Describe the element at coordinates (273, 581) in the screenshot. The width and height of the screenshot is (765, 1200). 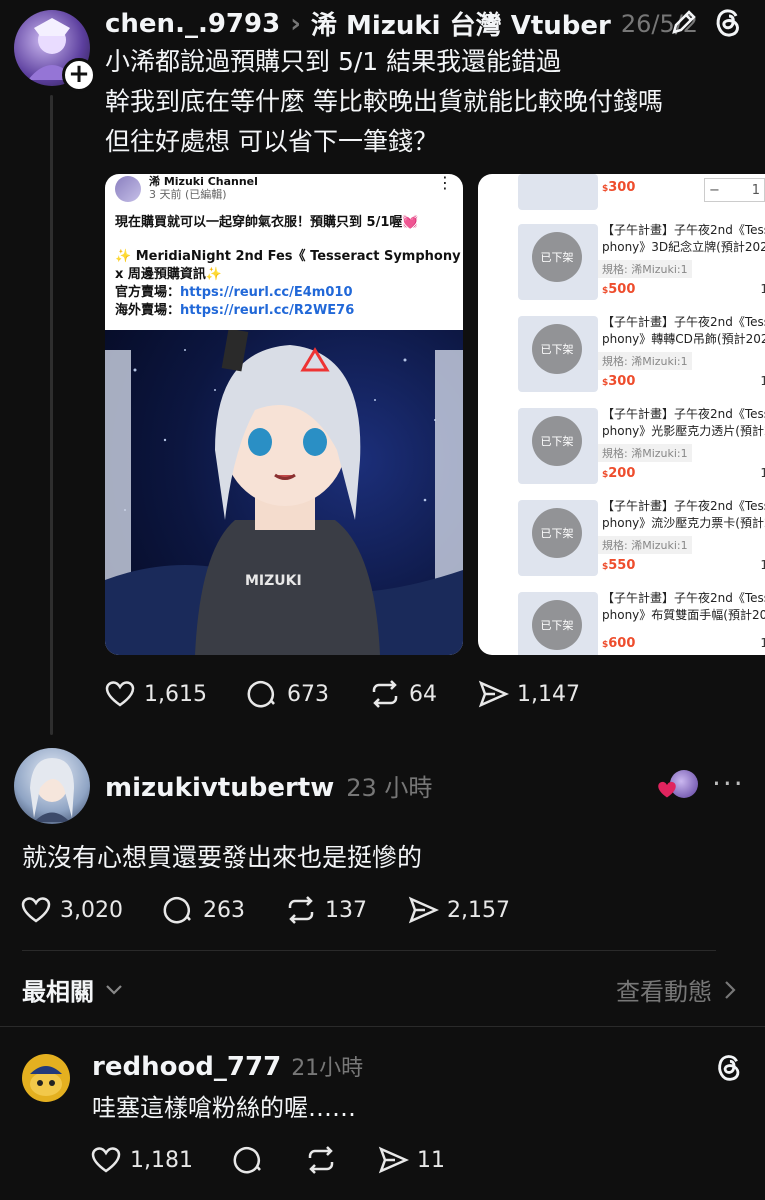
I see `shirt-text: MIZUKI` at that location.